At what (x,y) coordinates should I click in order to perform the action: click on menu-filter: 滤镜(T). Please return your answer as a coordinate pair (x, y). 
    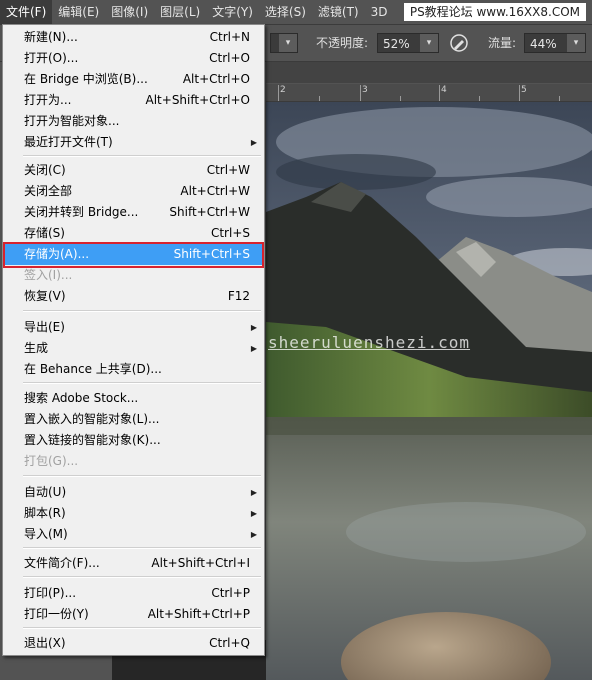
    Looking at the image, I should click on (338, 12).